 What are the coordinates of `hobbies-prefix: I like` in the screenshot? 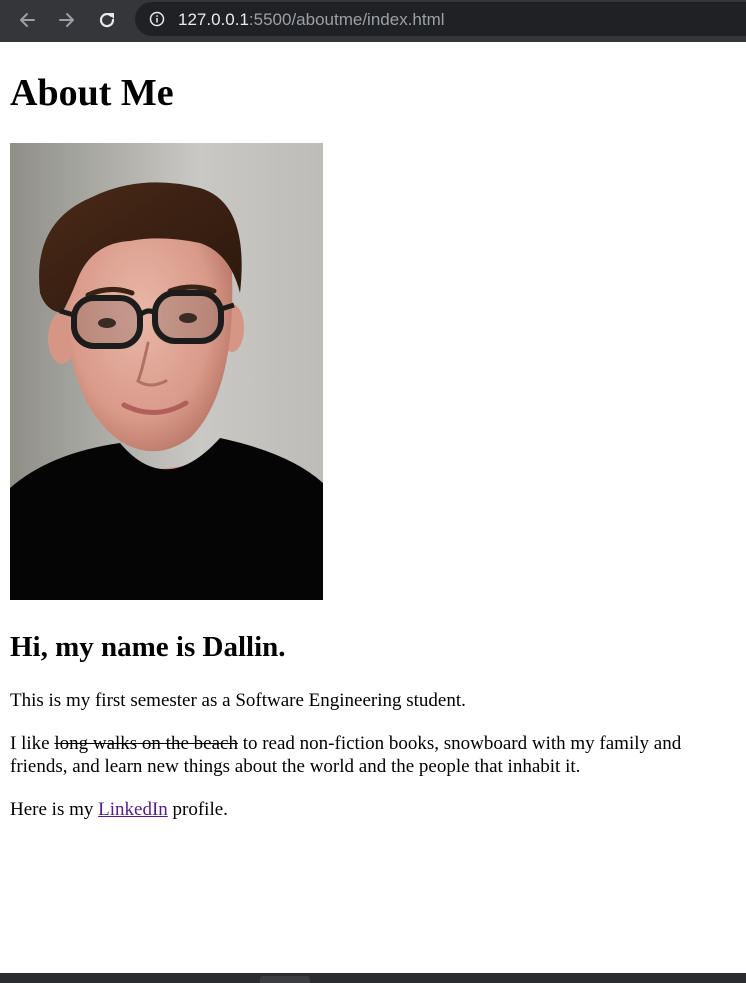 It's located at (32, 743).